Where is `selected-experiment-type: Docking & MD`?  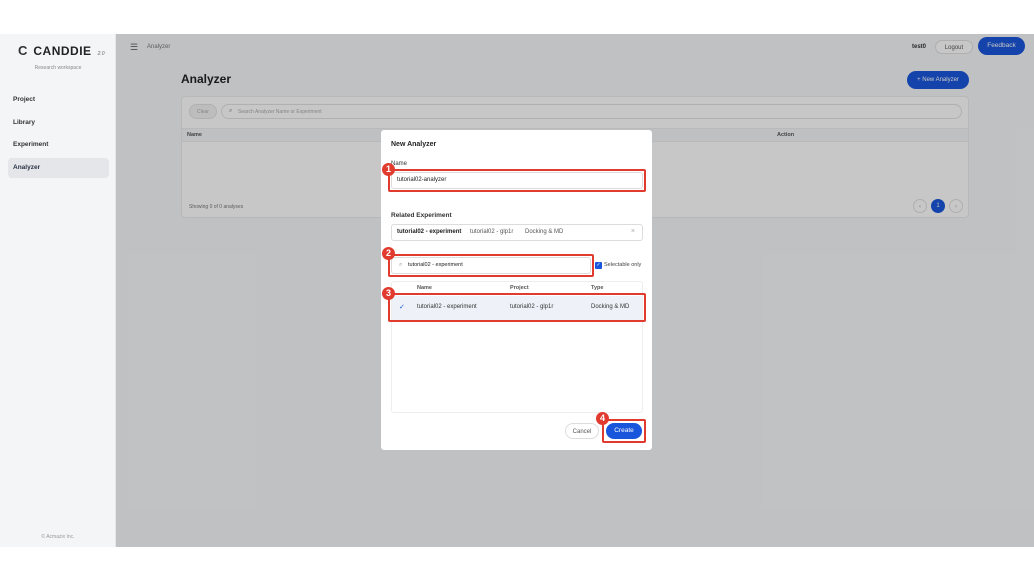
selected-experiment-type: Docking & MD is located at coordinates (544, 232).